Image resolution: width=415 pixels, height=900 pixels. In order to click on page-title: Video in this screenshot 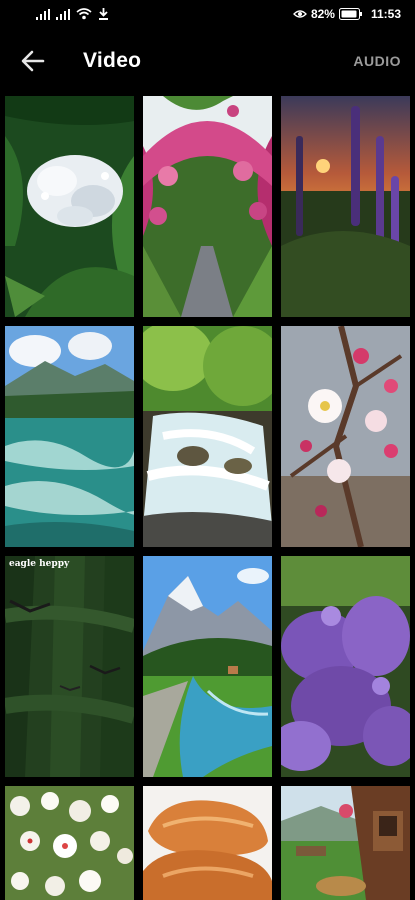, I will do `click(112, 60)`.